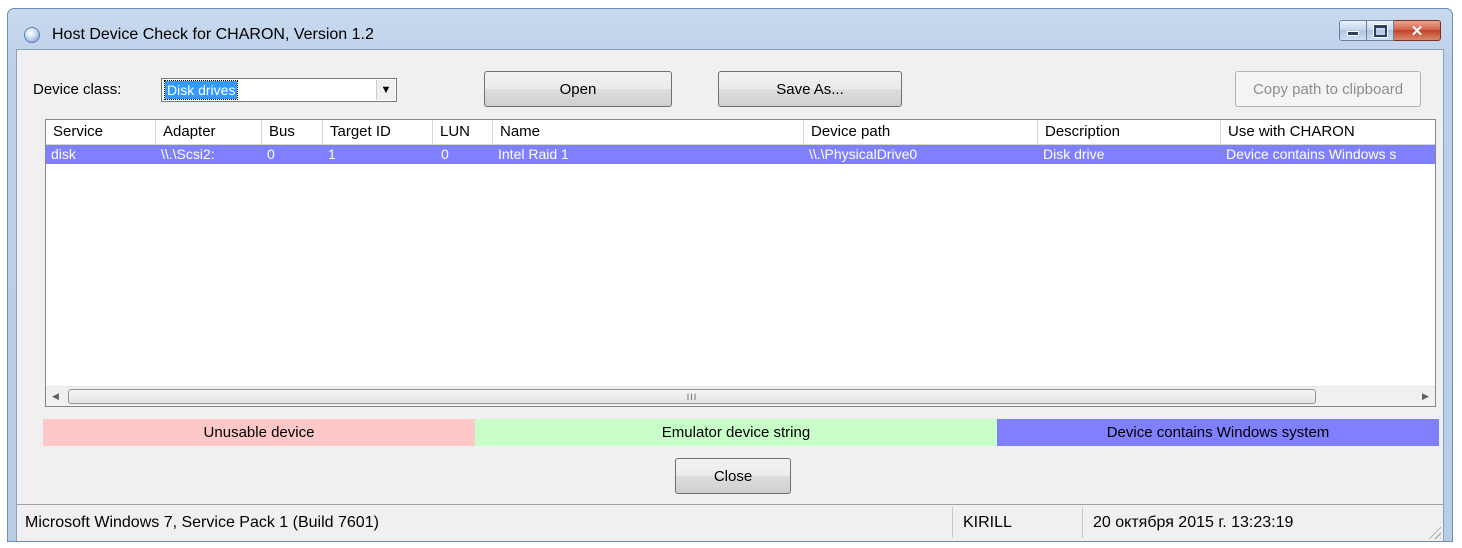  I want to click on close-window-button: ✕, so click(1417, 30).